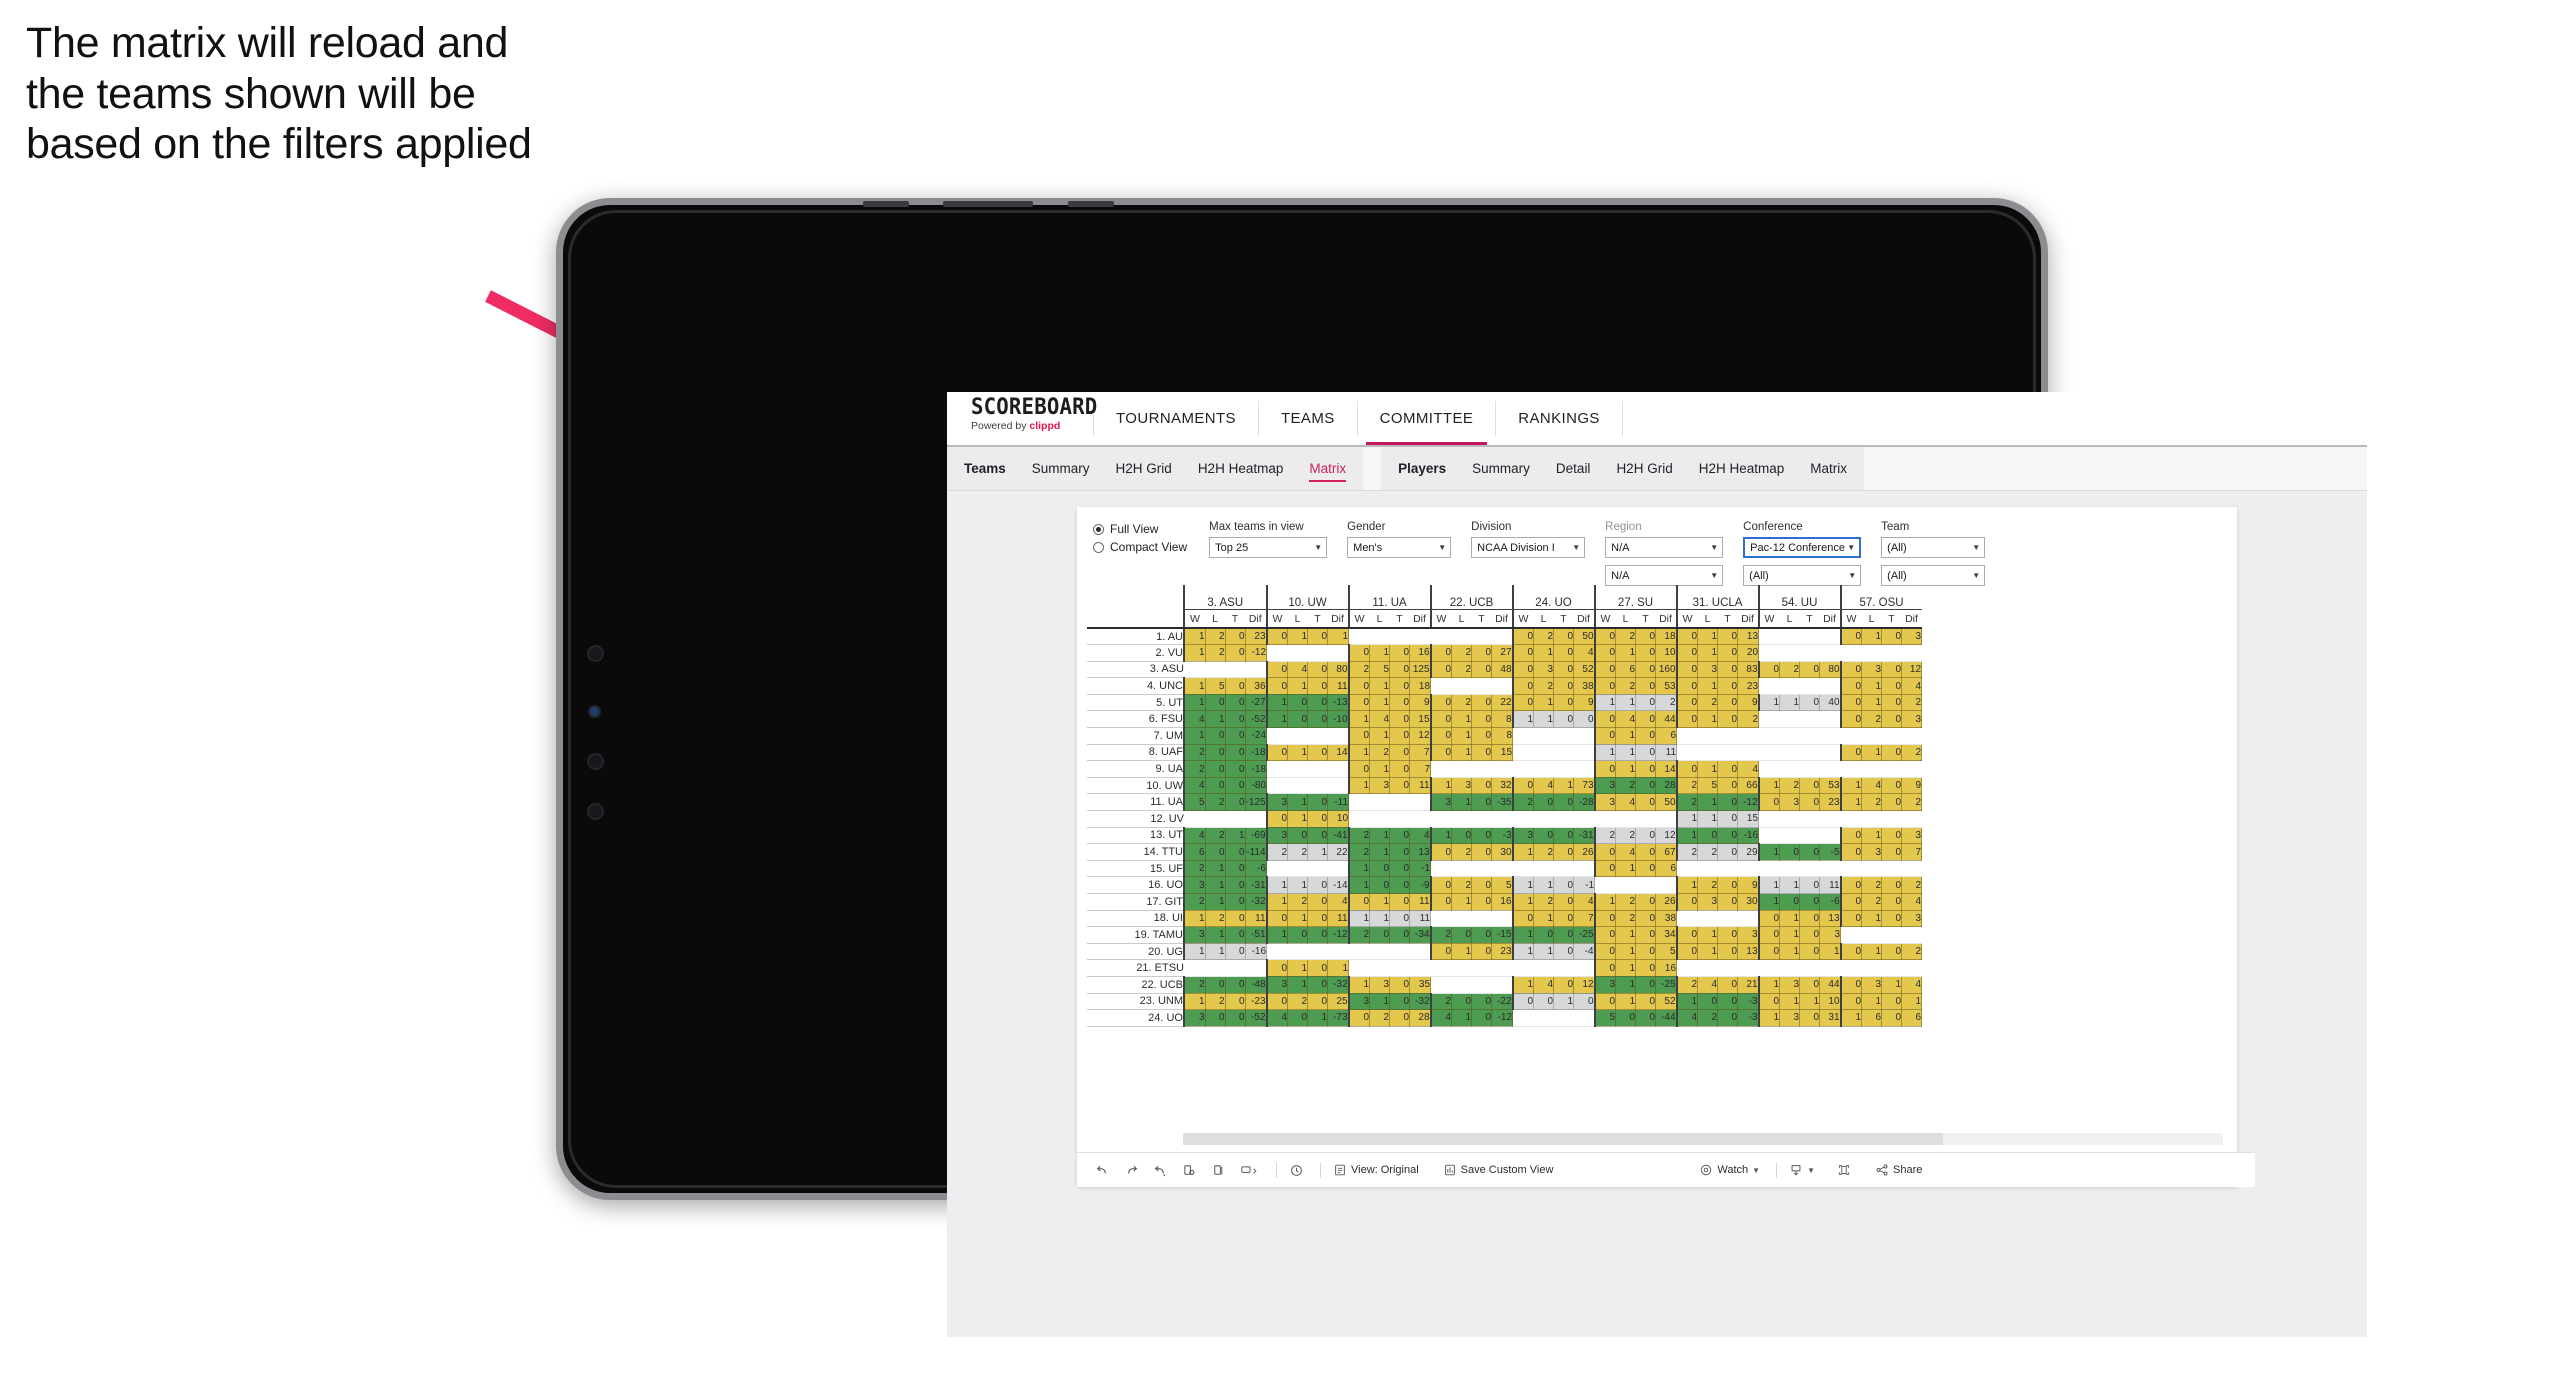 The image size is (2568, 1382). Describe the element at coordinates (1844, 1170) in the screenshot. I see `fullscreen-icon` at that location.